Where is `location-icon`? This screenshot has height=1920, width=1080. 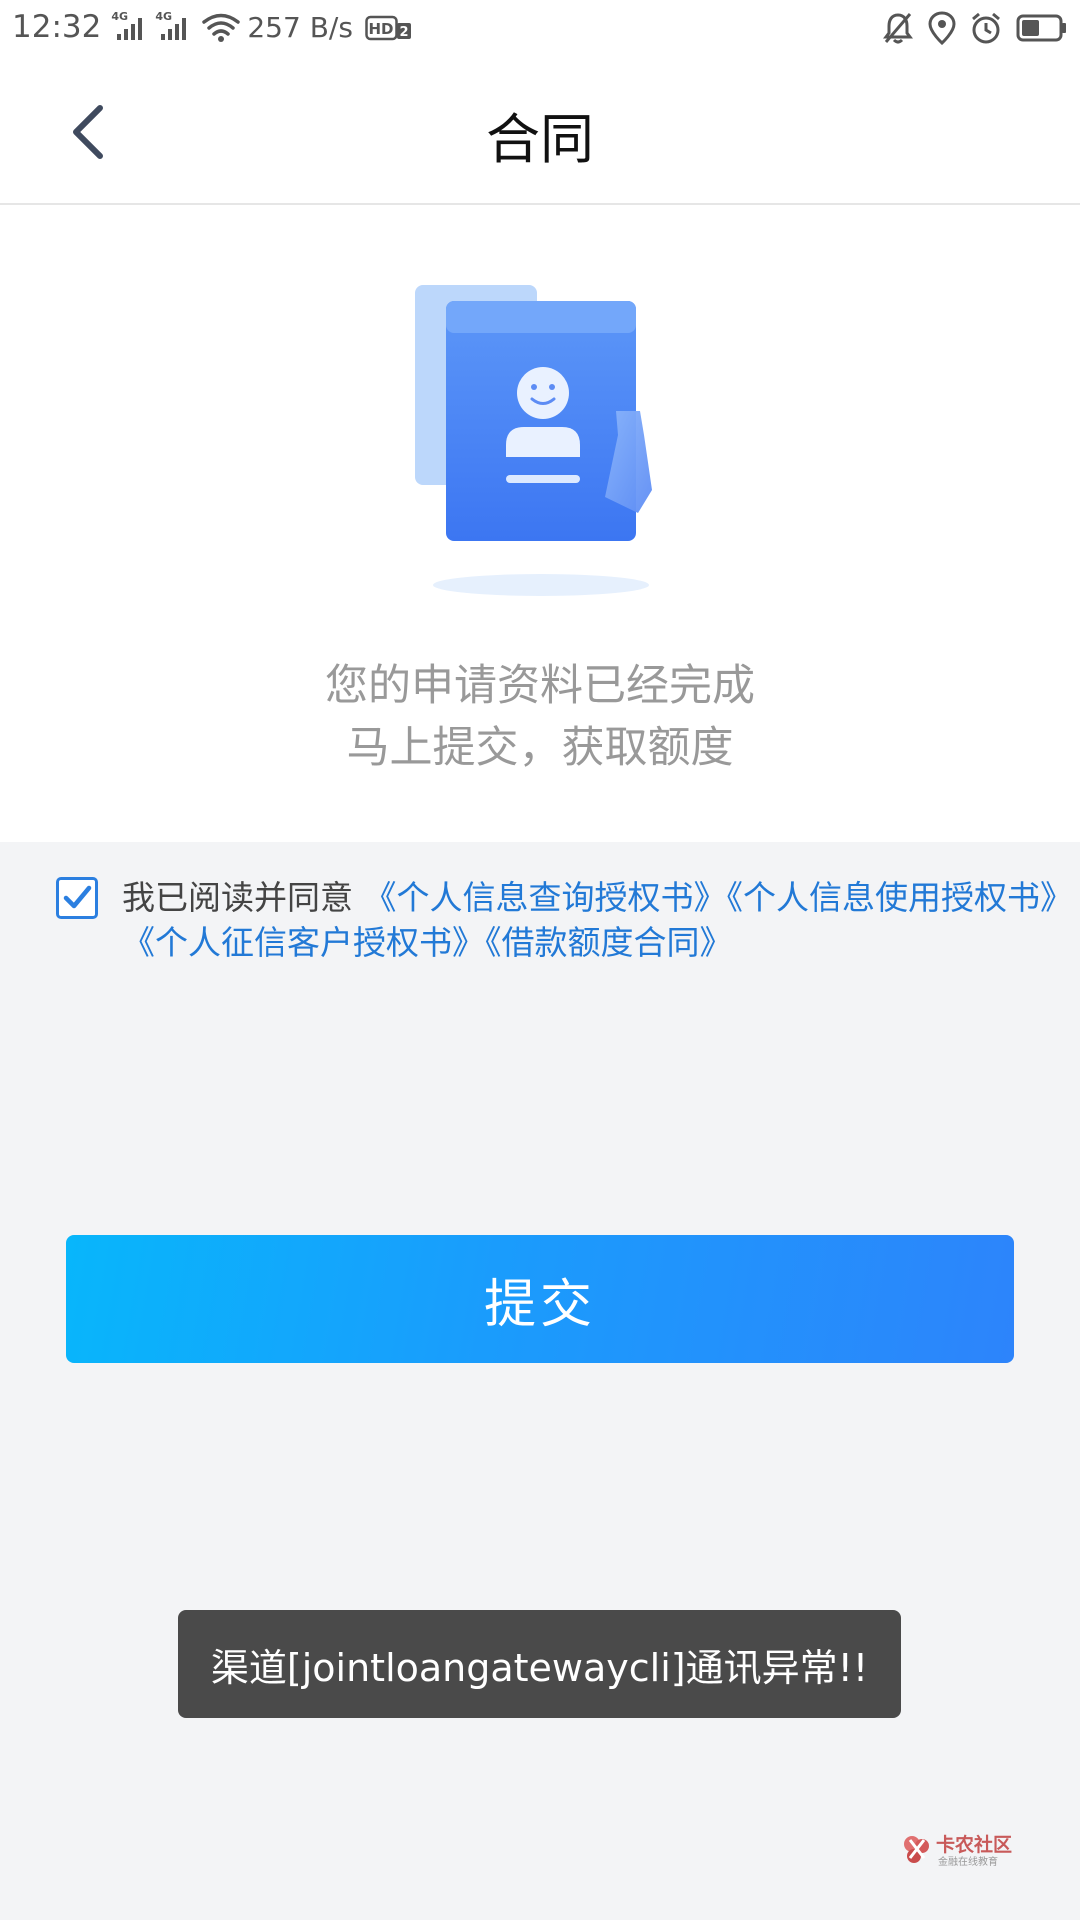
location-icon is located at coordinates (942, 28).